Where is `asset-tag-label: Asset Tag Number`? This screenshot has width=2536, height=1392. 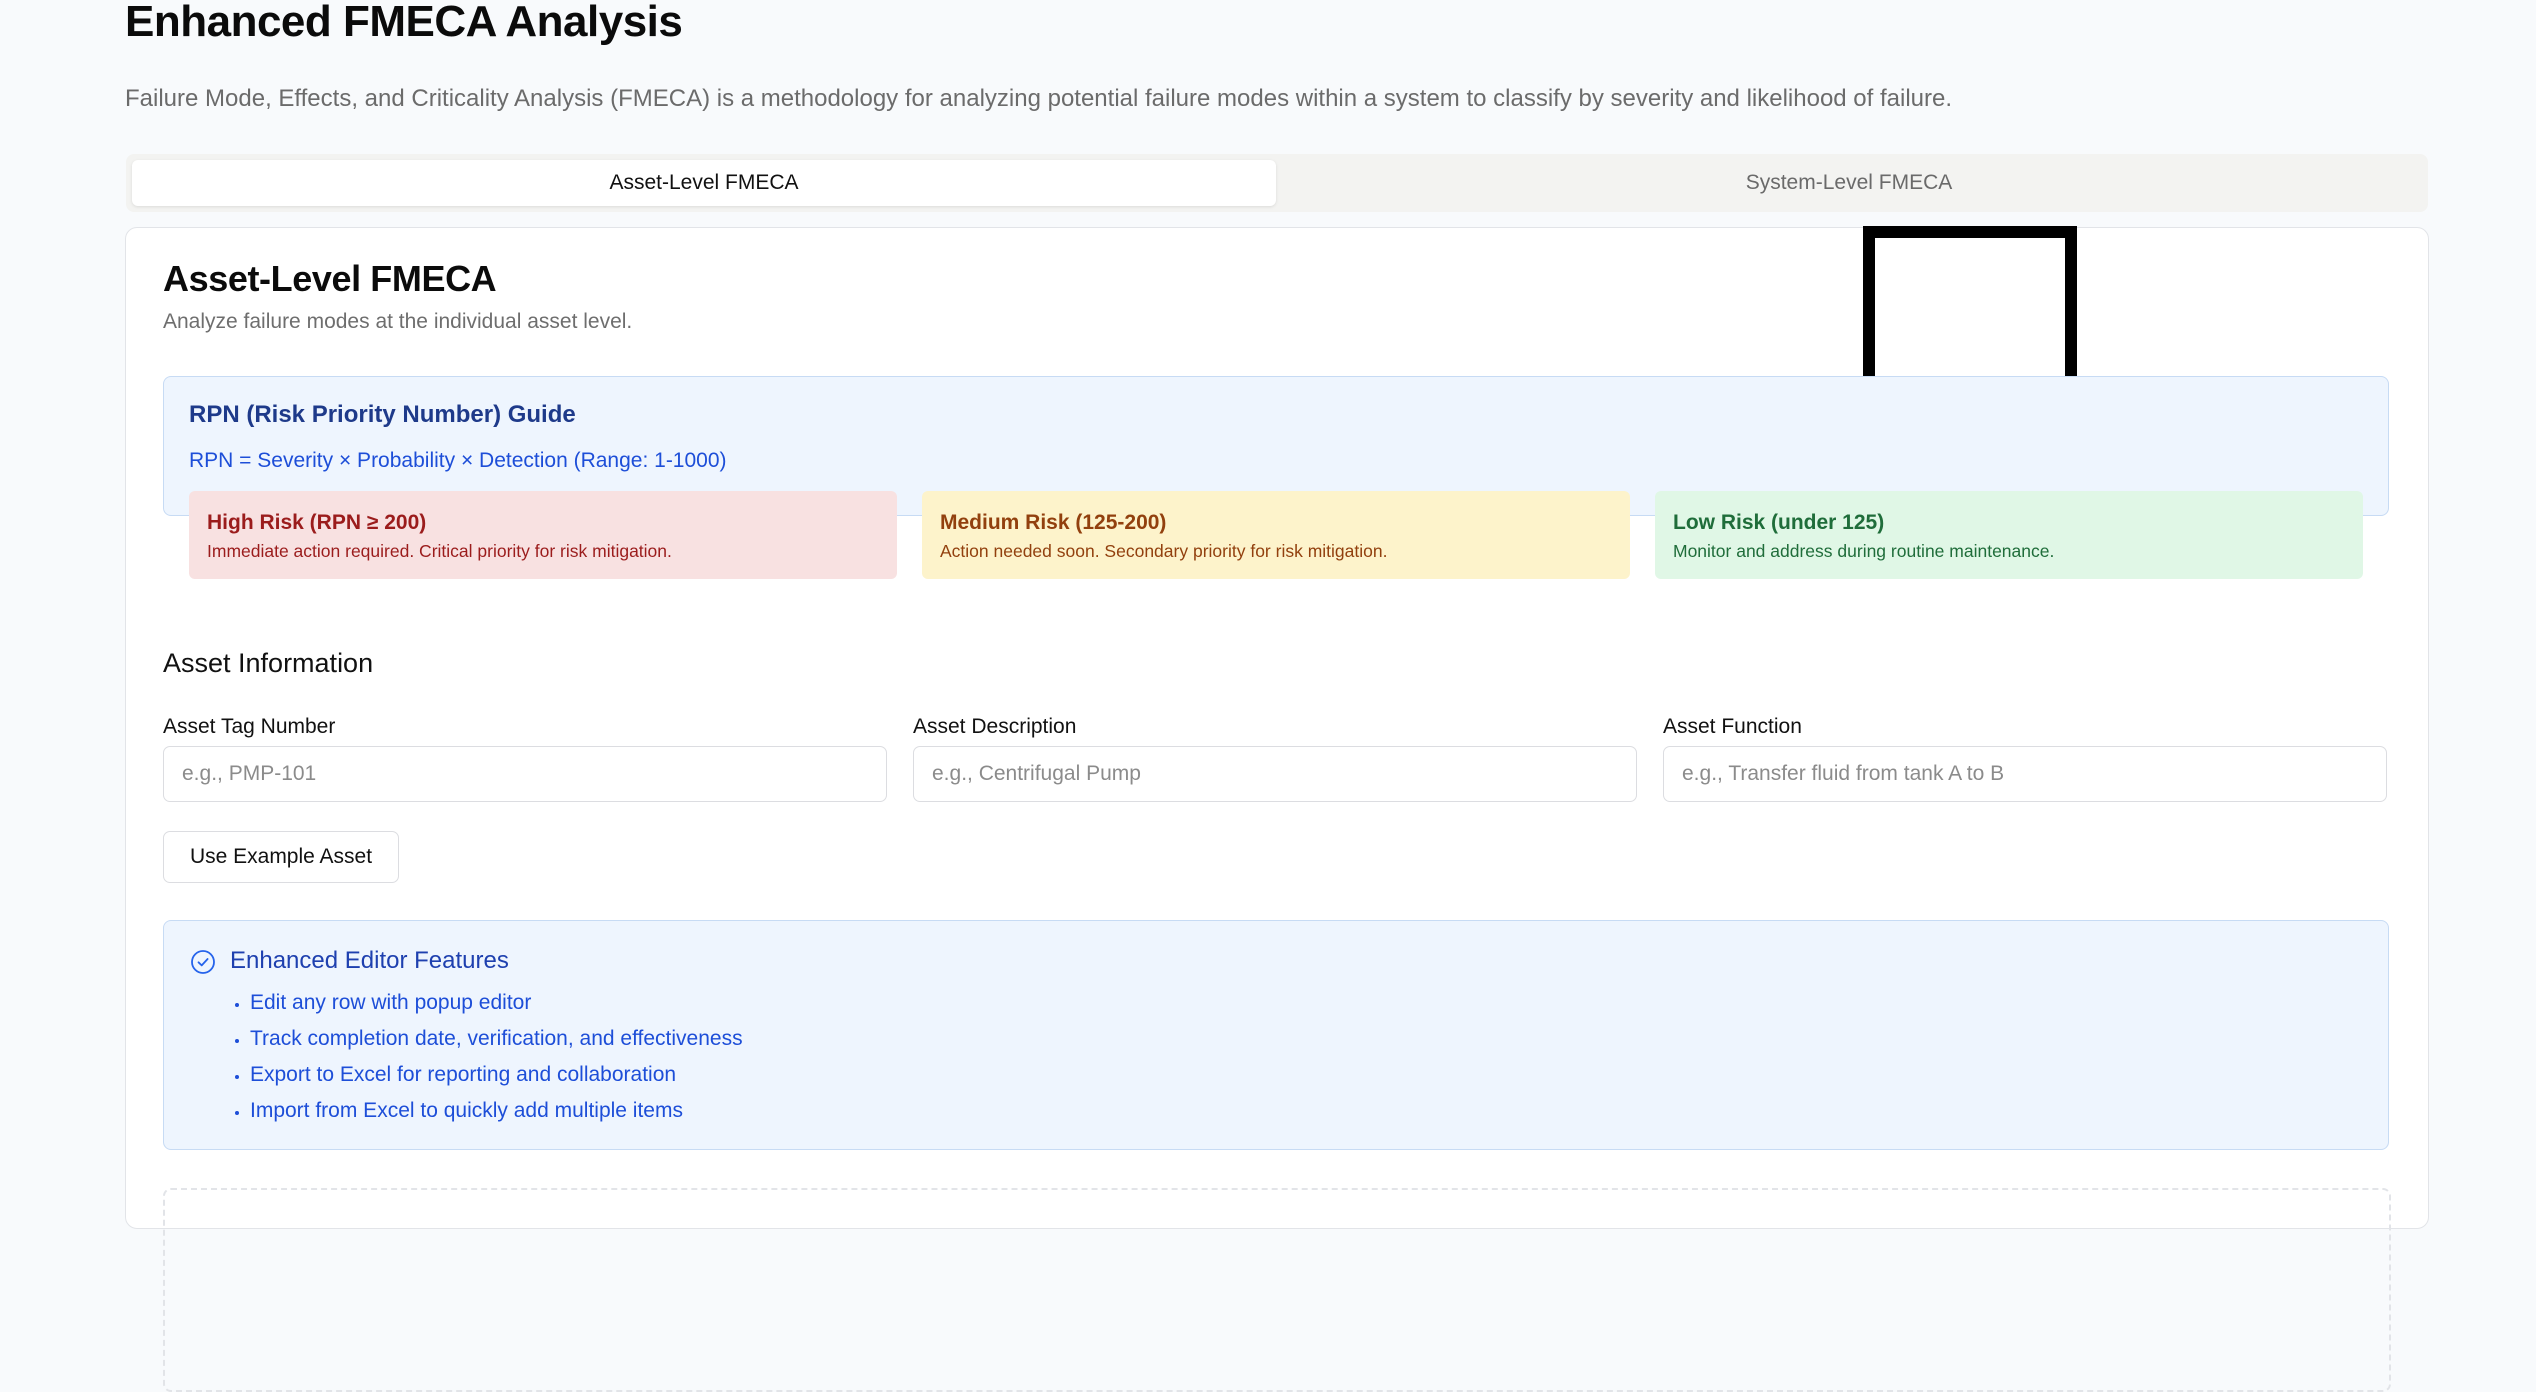 asset-tag-label: Asset Tag Number is located at coordinates (249, 726).